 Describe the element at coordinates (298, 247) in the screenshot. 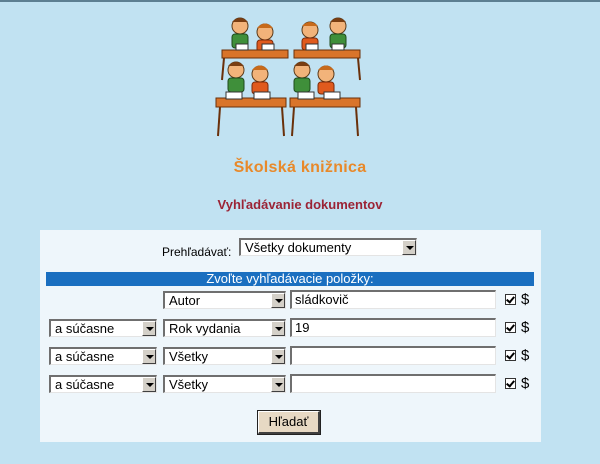

I see `browse-select-value: Všetky dokumenty` at that location.